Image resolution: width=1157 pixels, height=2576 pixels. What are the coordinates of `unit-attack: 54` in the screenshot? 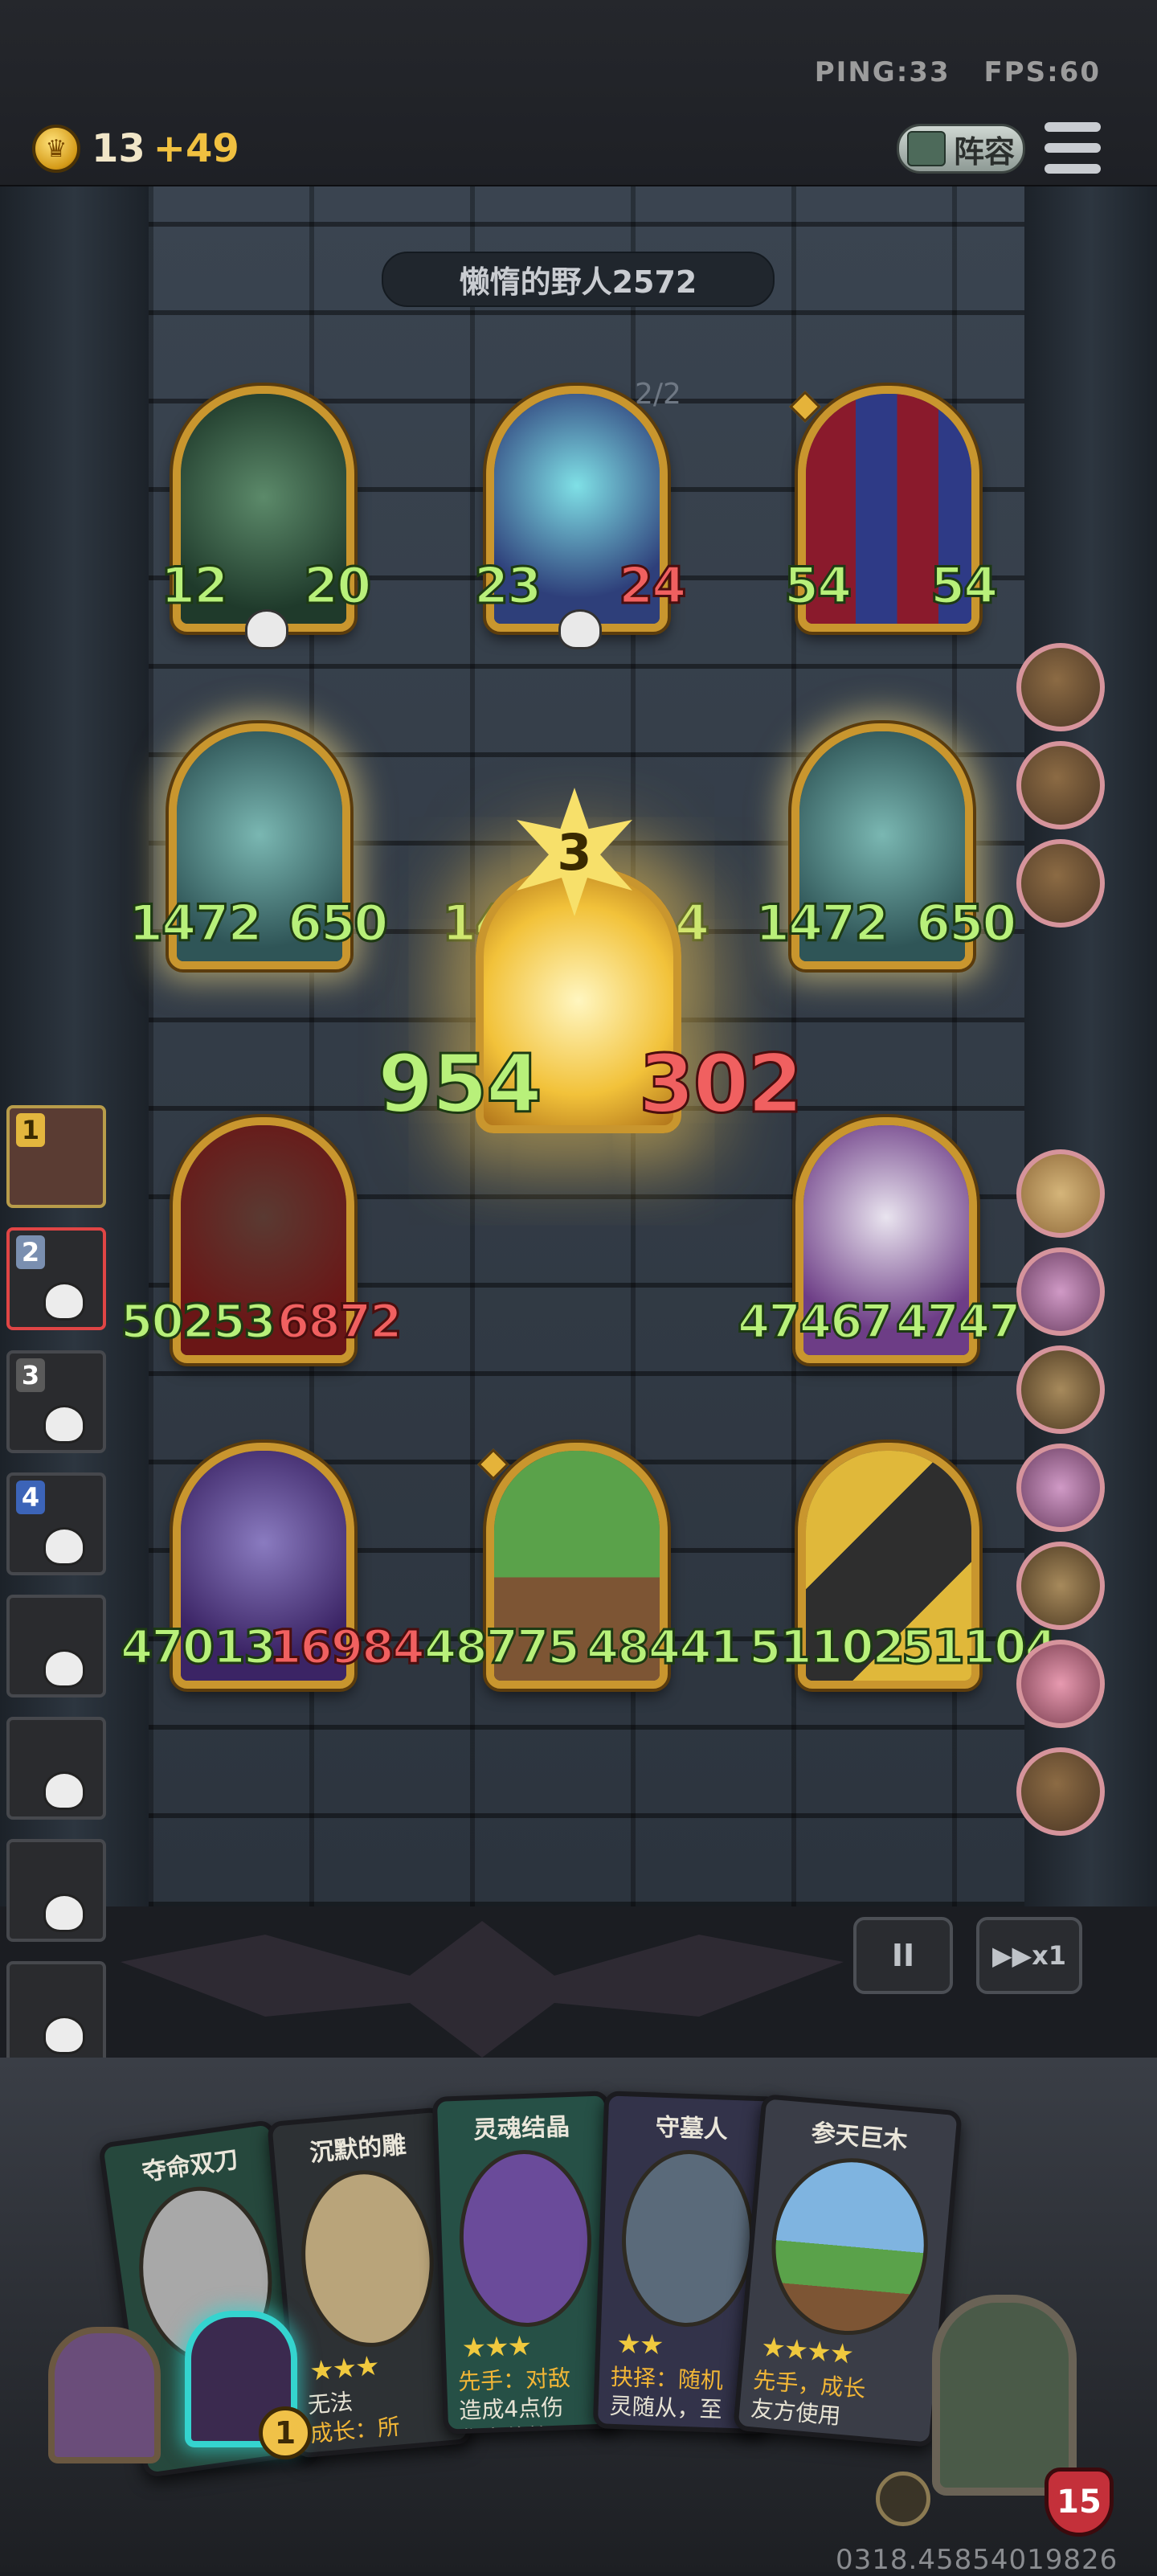 It's located at (817, 585).